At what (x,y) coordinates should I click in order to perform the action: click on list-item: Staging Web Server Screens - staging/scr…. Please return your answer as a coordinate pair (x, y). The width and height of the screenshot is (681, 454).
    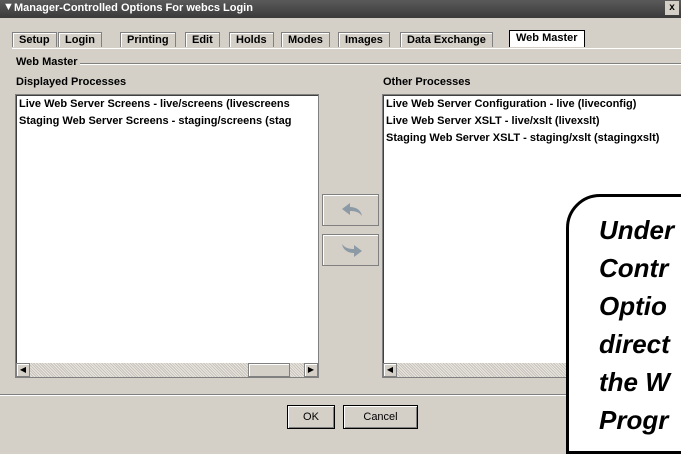
    Looking at the image, I should click on (155, 121).